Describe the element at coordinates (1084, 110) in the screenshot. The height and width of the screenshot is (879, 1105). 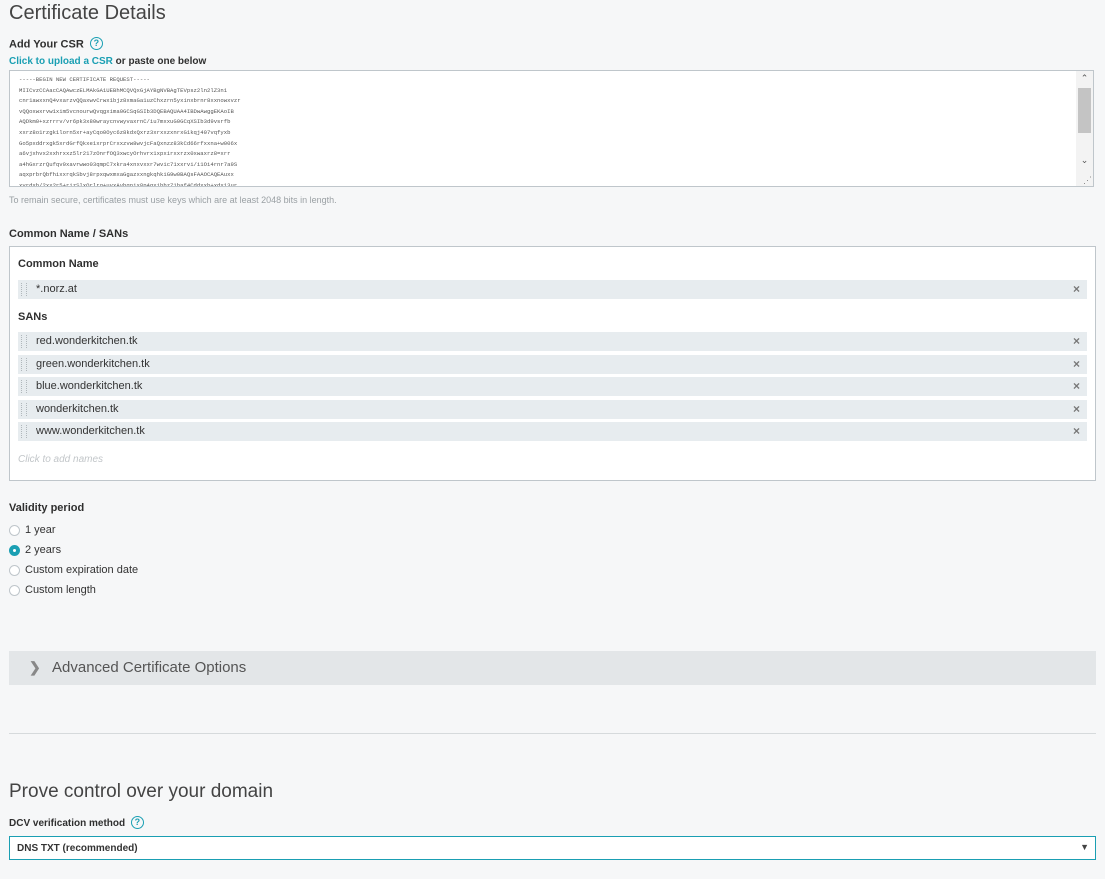
I see `scroll-thumb` at that location.